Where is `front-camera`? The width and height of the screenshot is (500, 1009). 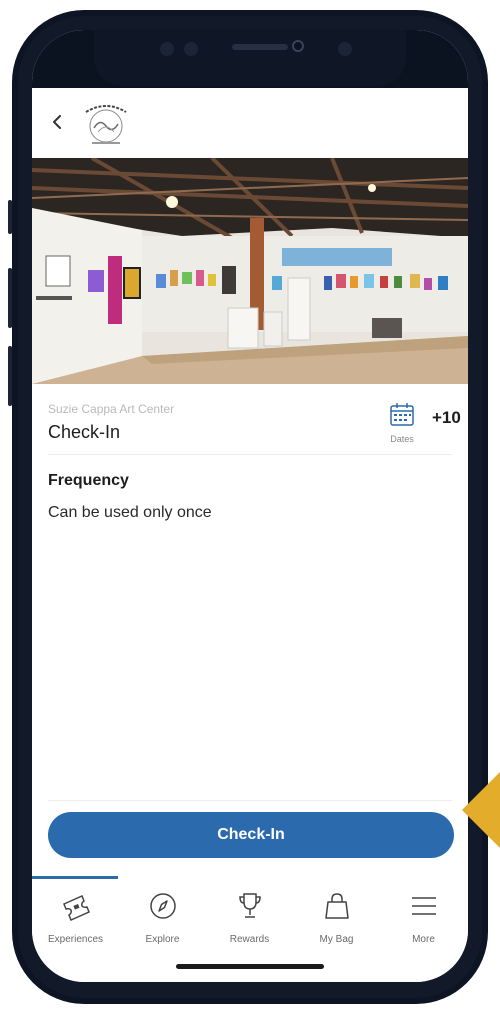
front-camera is located at coordinates (298, 46).